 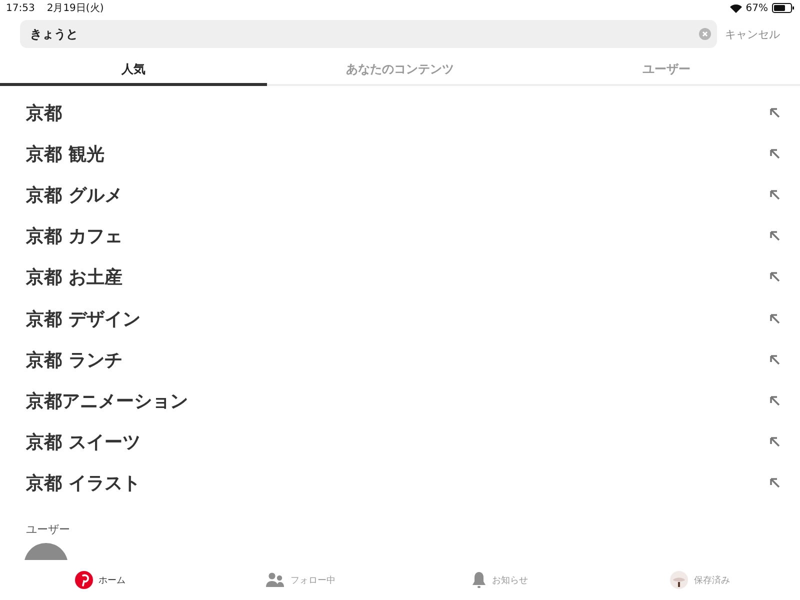 I want to click on suggestion-text: 京都 スイーツ, so click(x=83, y=442).